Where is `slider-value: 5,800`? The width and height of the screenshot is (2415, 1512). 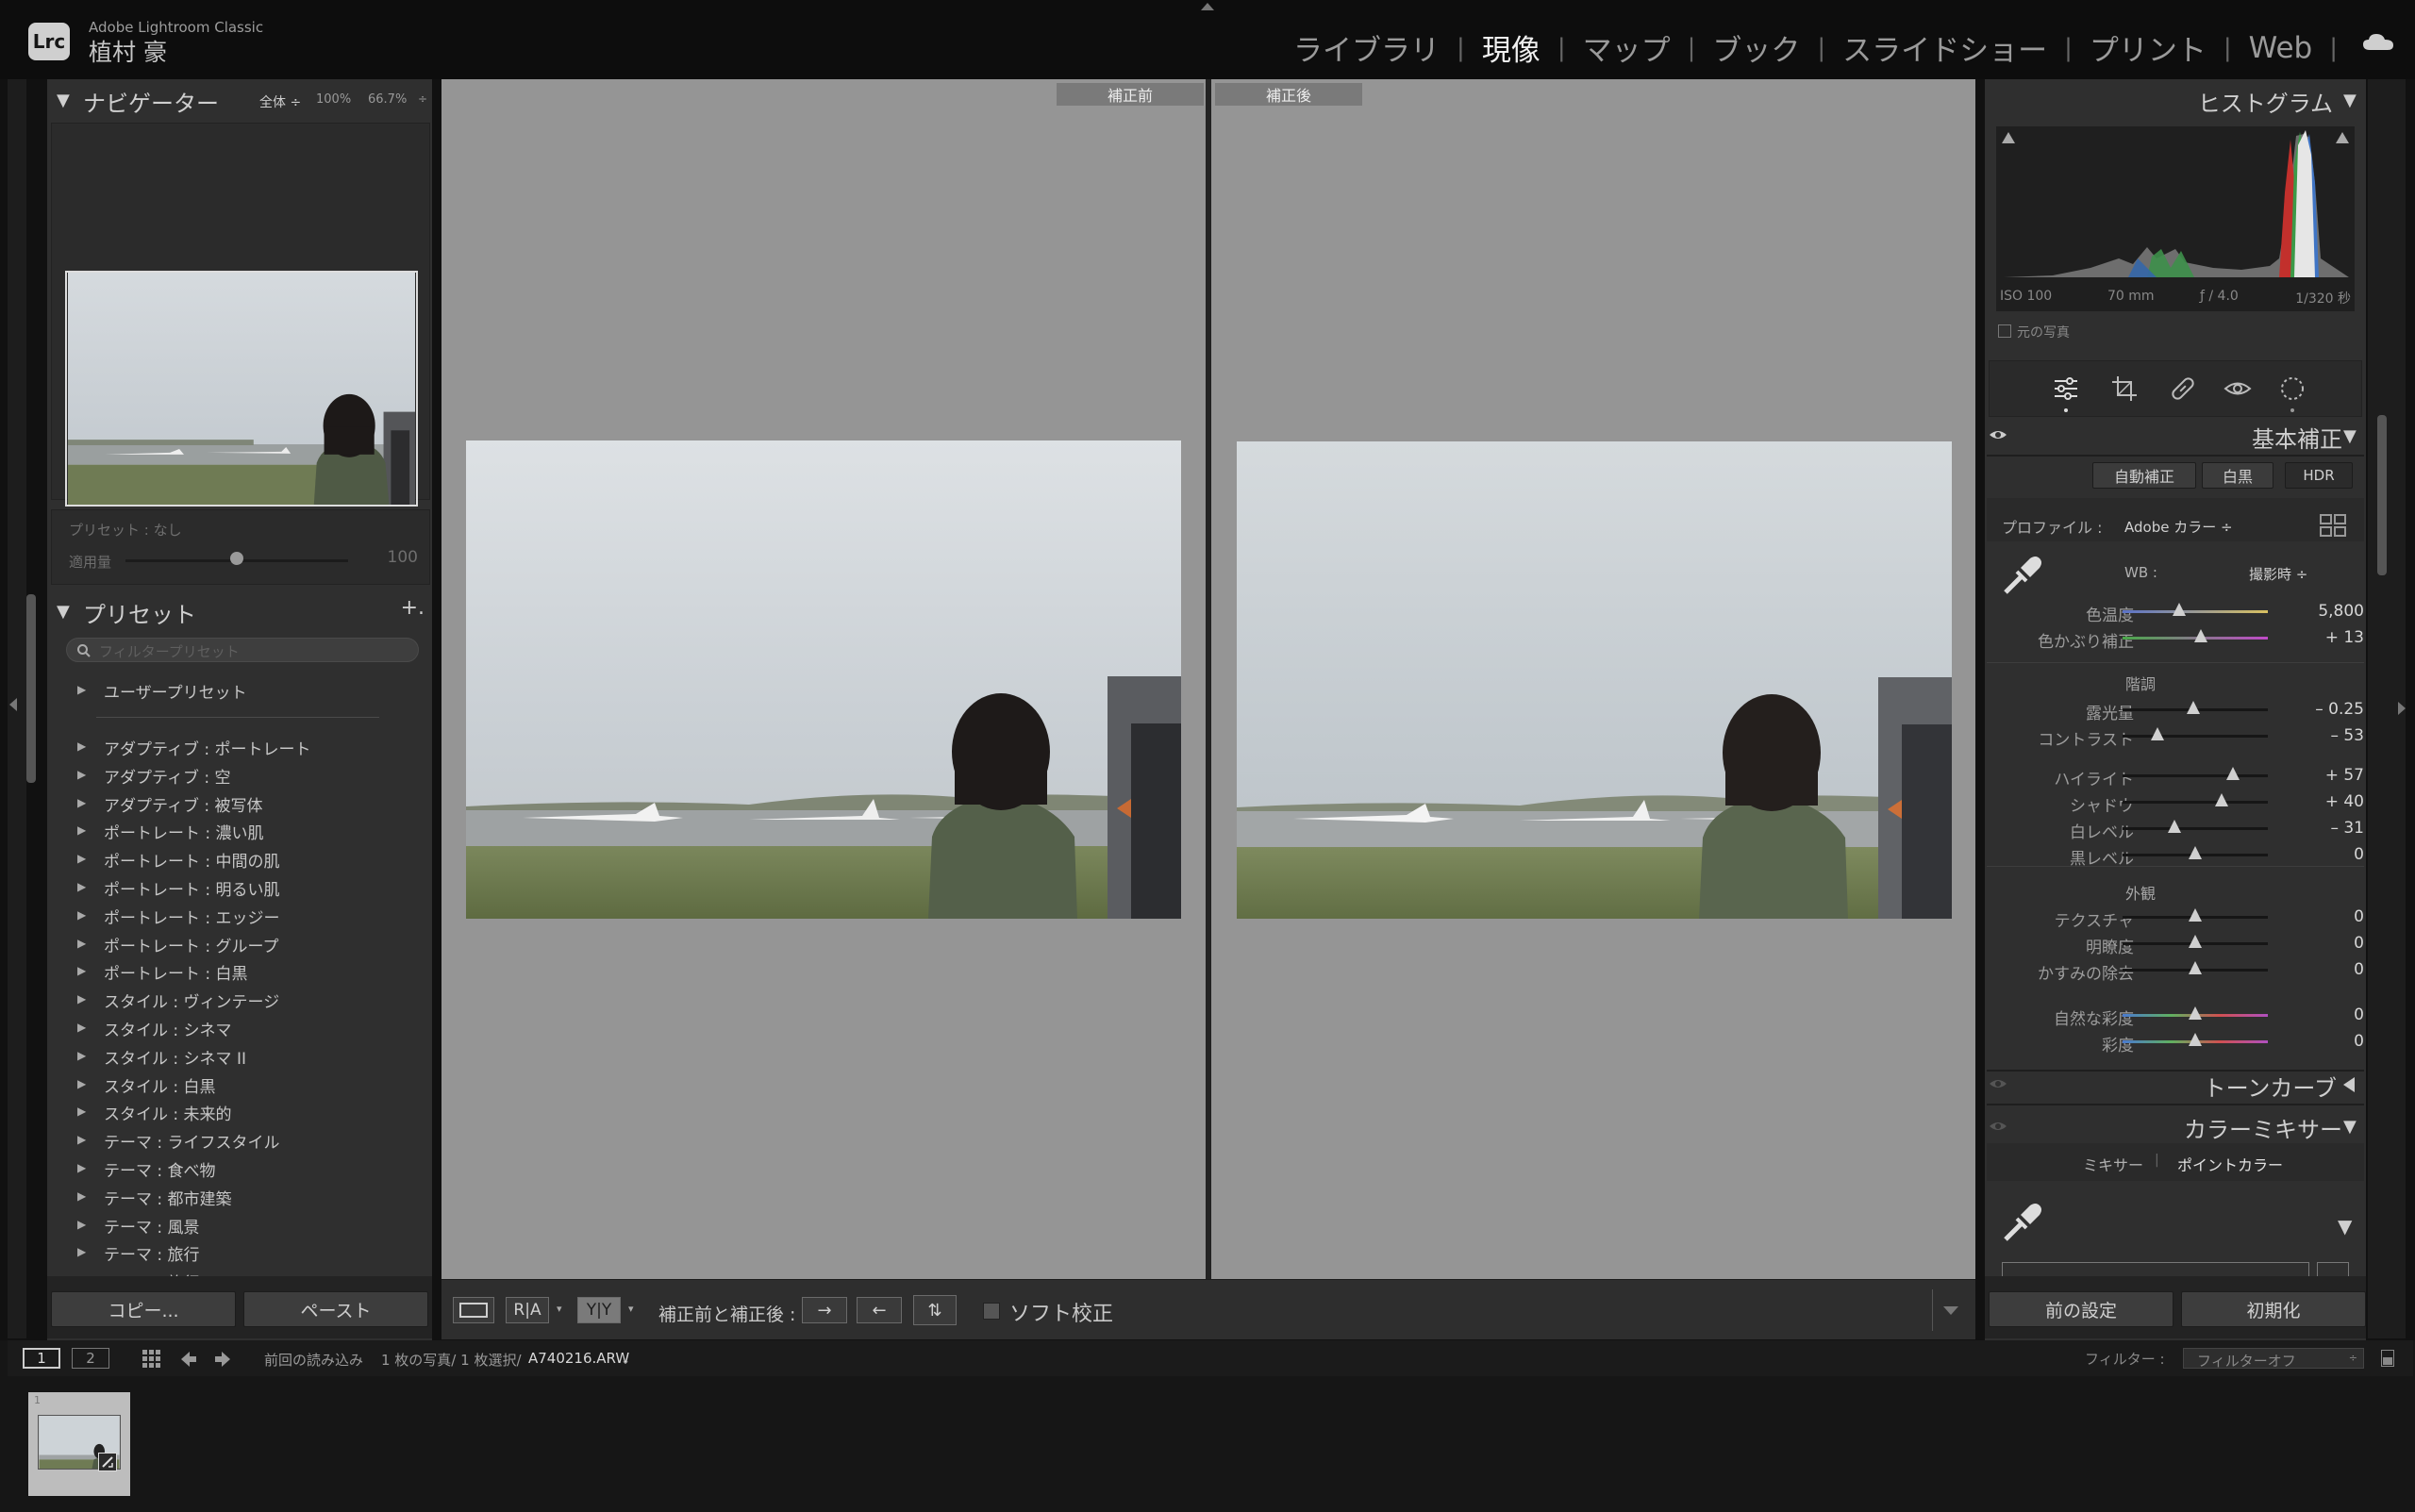 slider-value: 5,800 is located at coordinates (2326, 611).